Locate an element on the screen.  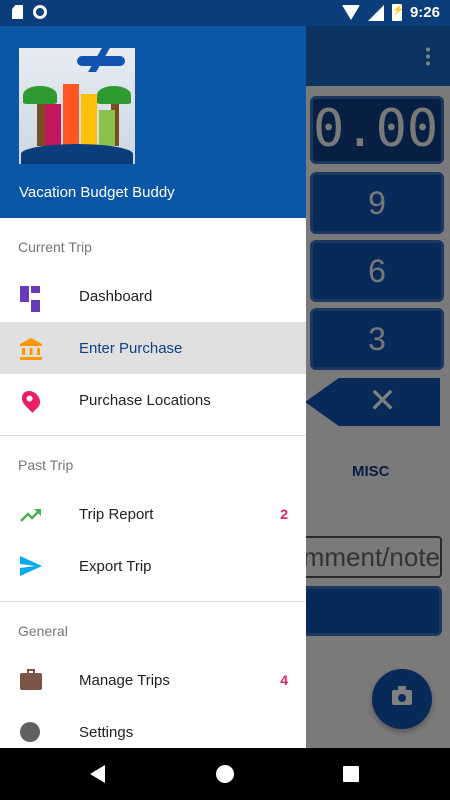
gear-icon is located at coordinates (31, 733).